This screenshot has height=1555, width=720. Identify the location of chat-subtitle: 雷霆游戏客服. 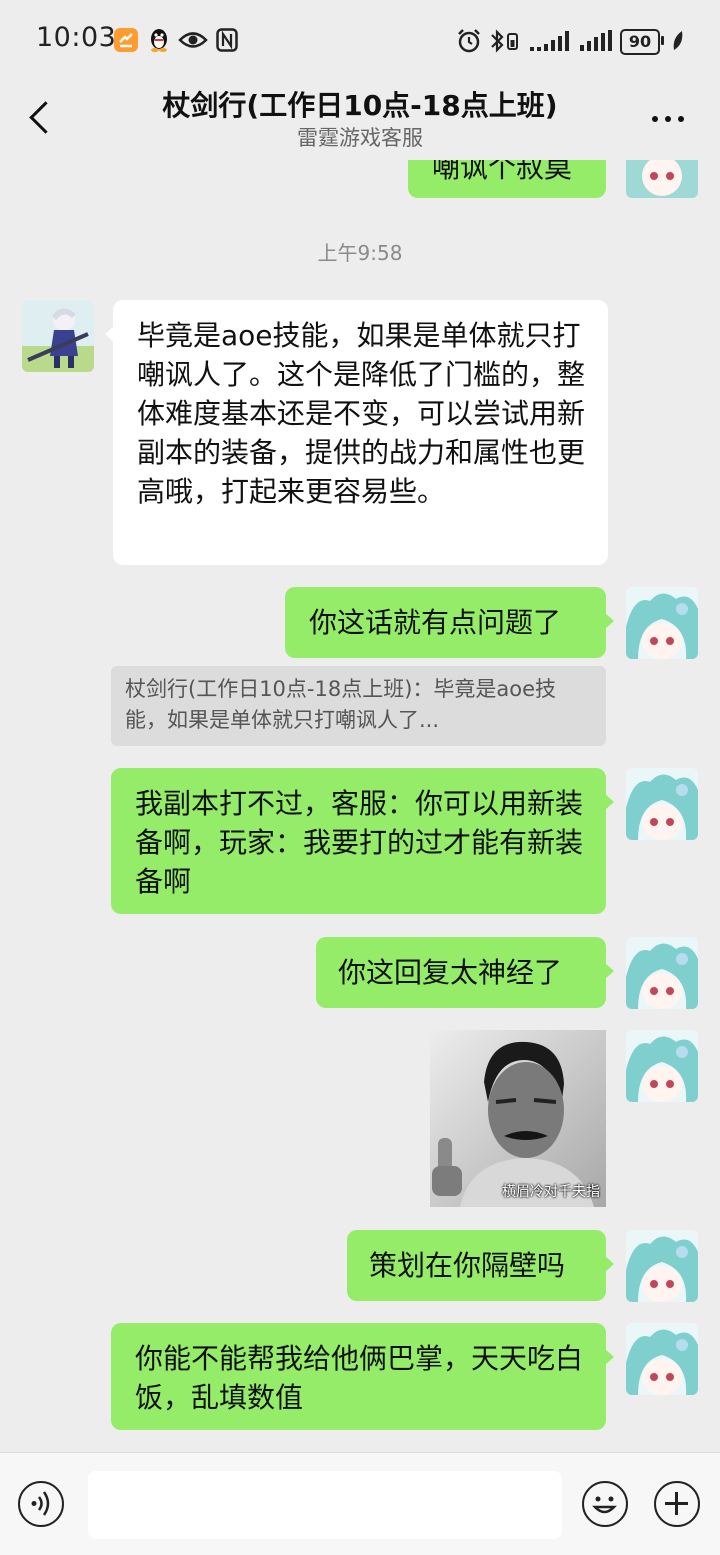
(360, 138).